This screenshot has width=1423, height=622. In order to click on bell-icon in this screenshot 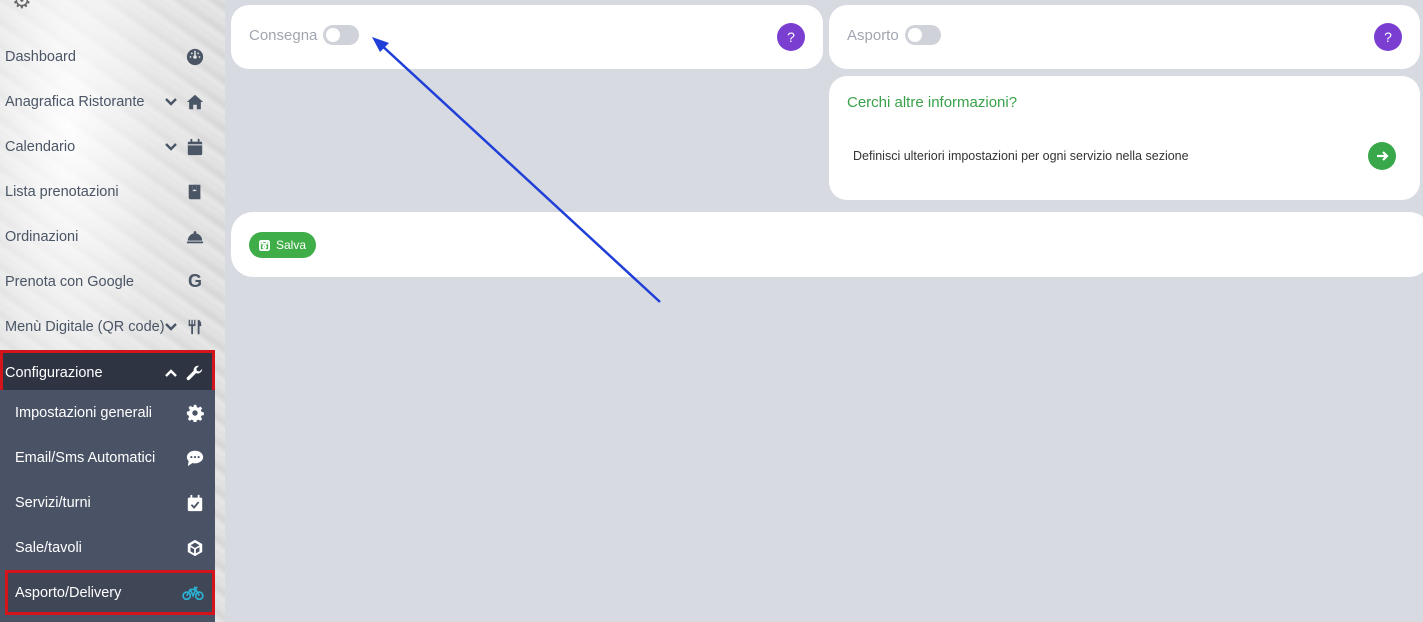, I will do `click(195, 237)`.